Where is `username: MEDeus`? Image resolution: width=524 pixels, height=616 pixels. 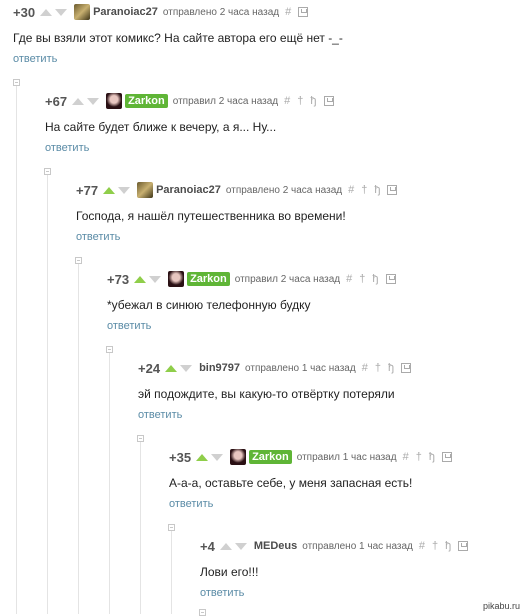
username: MEDeus is located at coordinates (275, 546).